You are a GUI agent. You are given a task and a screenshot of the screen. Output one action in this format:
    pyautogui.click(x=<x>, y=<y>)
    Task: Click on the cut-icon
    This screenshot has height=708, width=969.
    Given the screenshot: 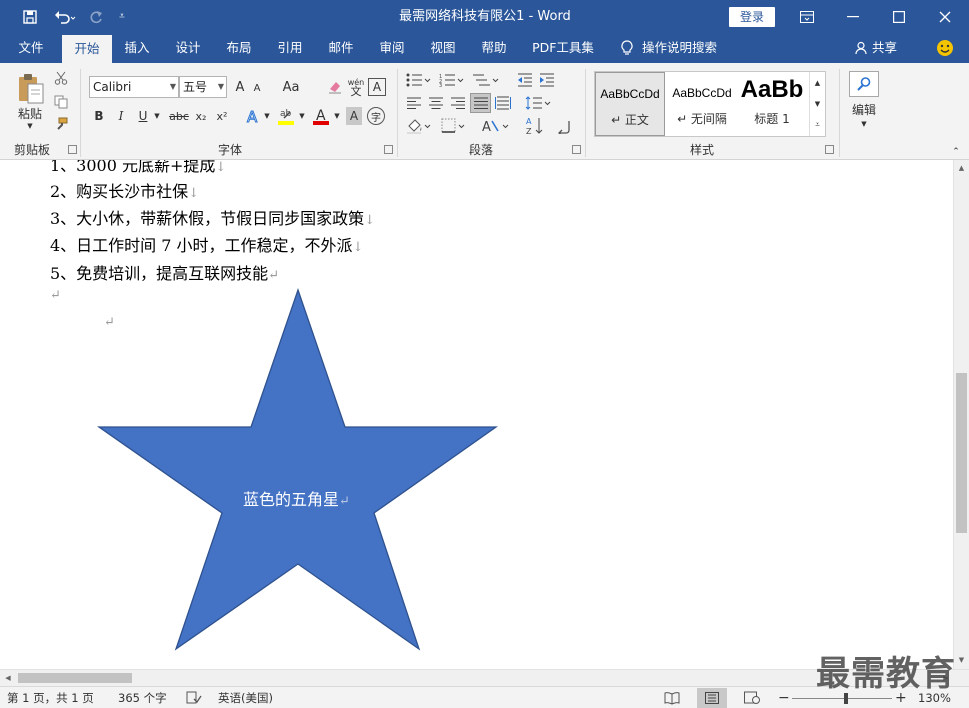 What is the action you would take?
    pyautogui.click(x=61, y=78)
    